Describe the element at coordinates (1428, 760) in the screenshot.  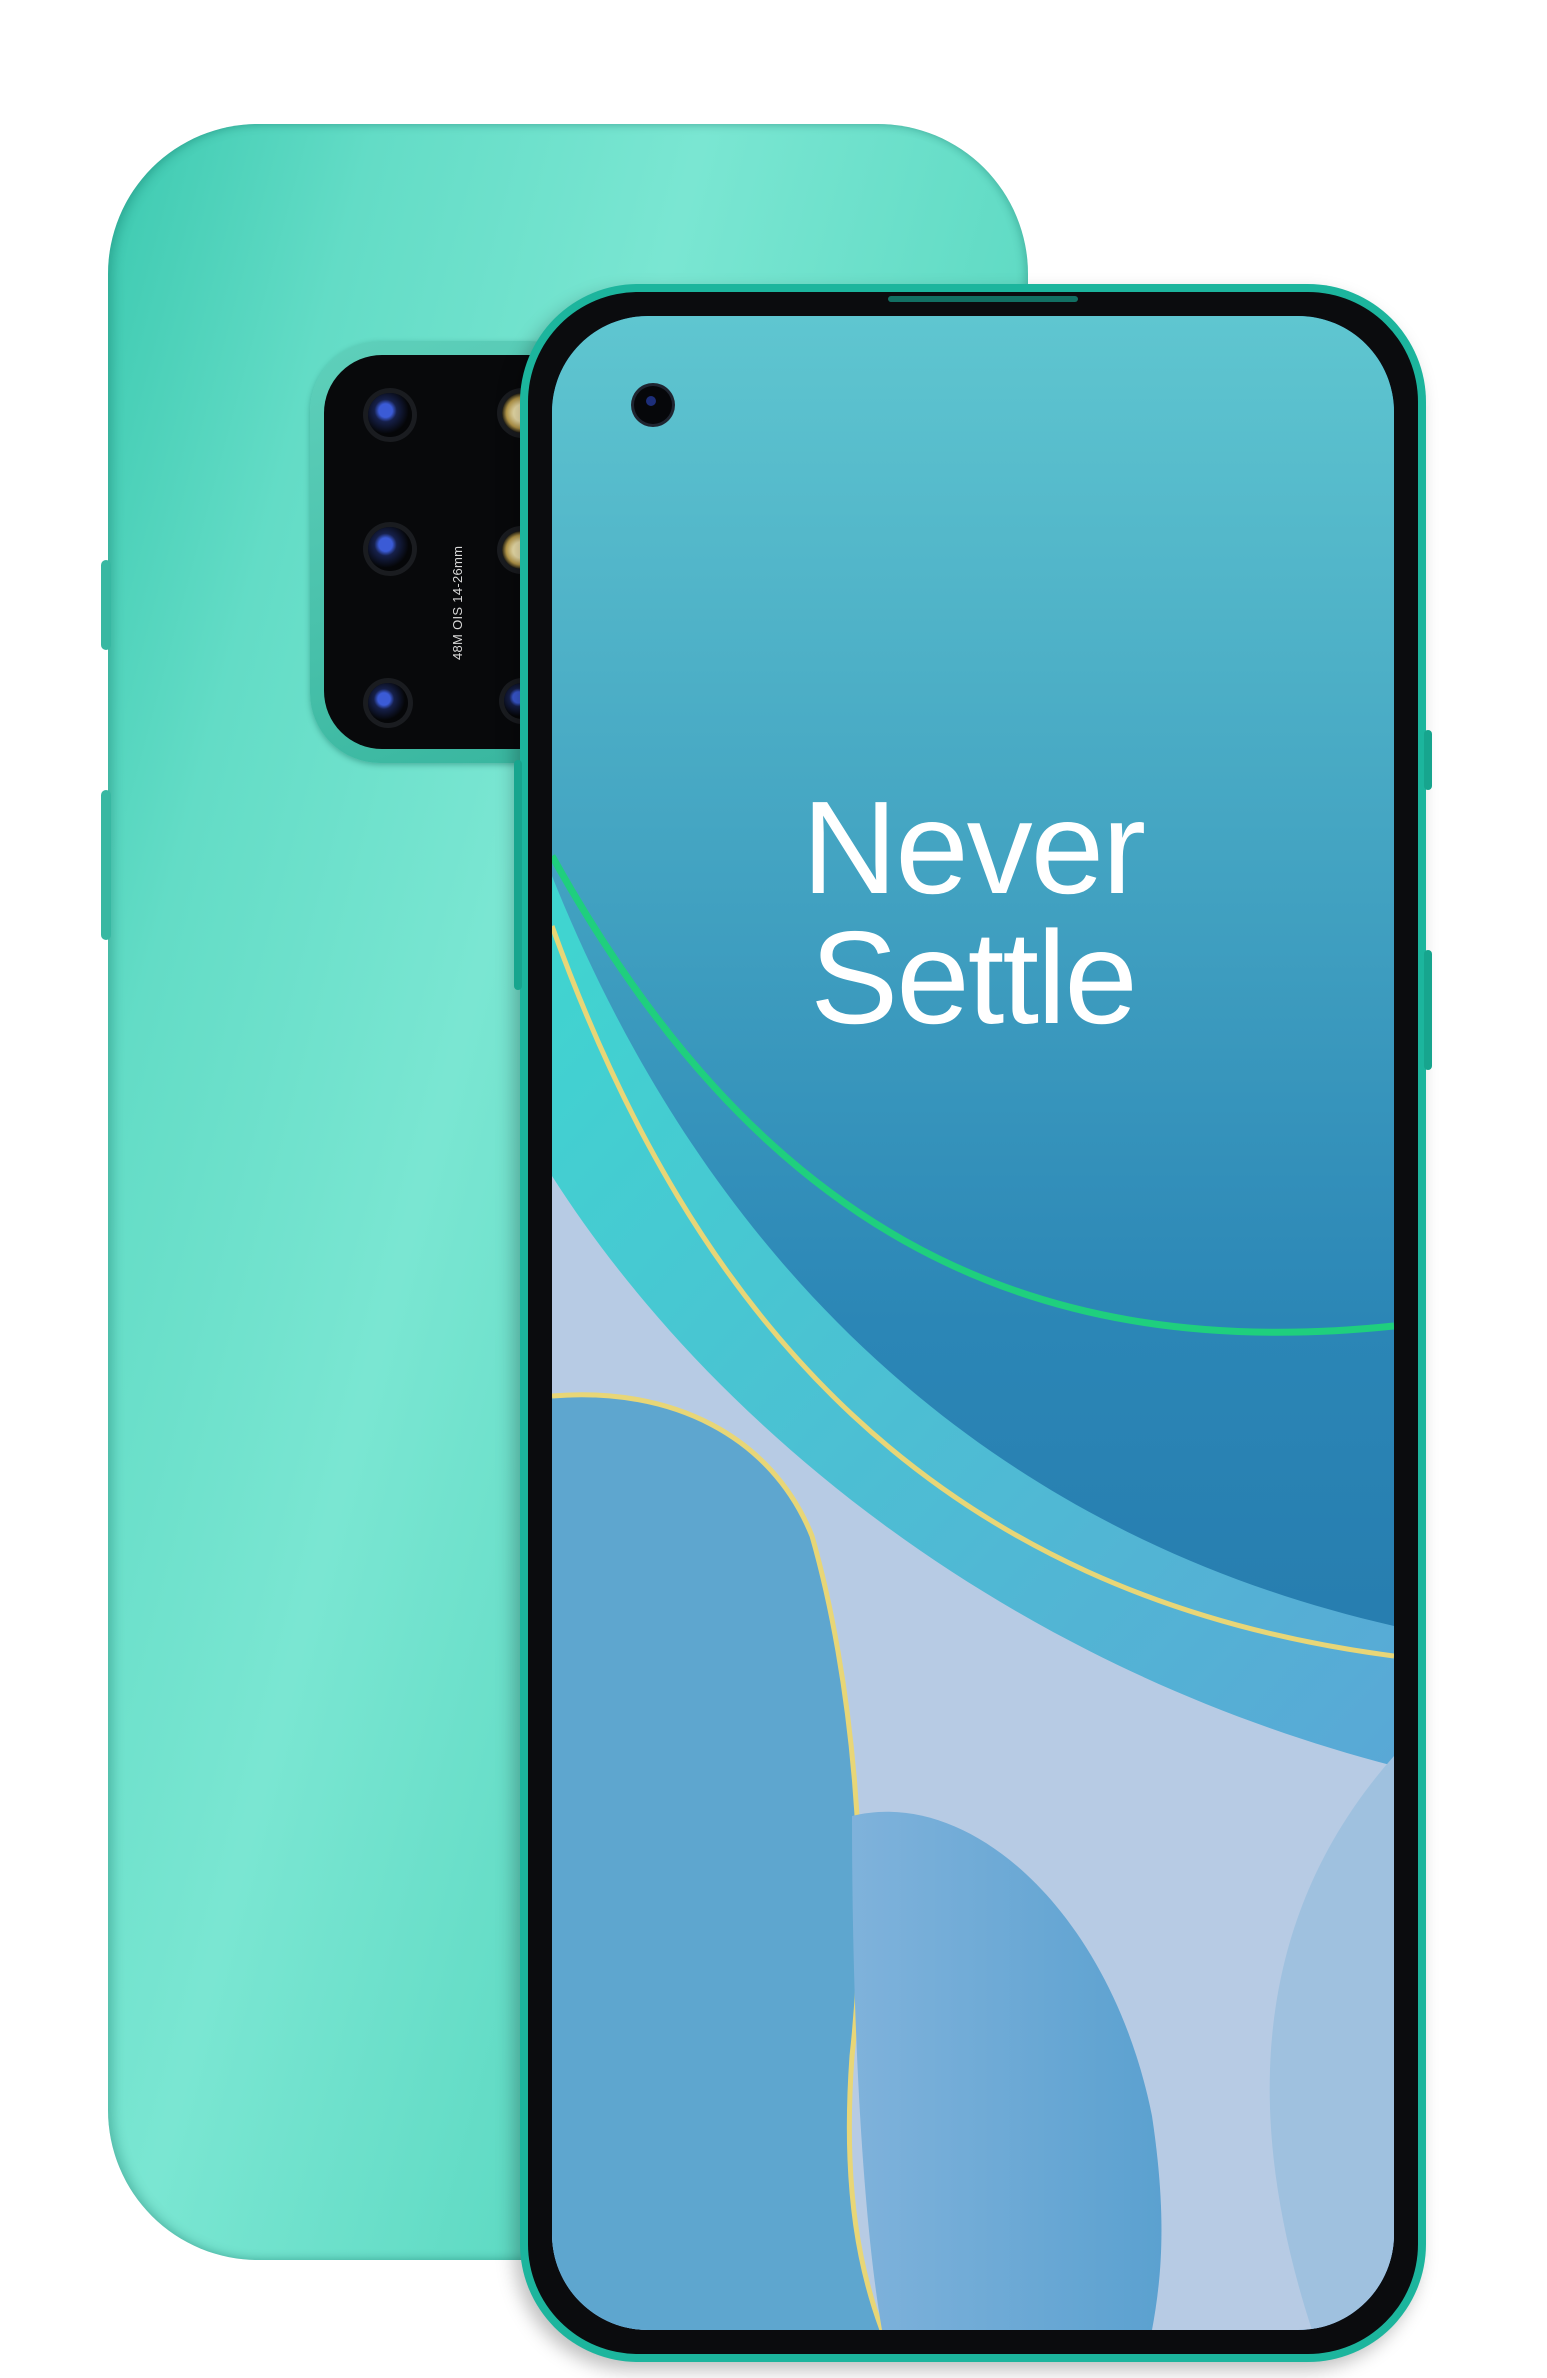
I see `power-button` at that location.